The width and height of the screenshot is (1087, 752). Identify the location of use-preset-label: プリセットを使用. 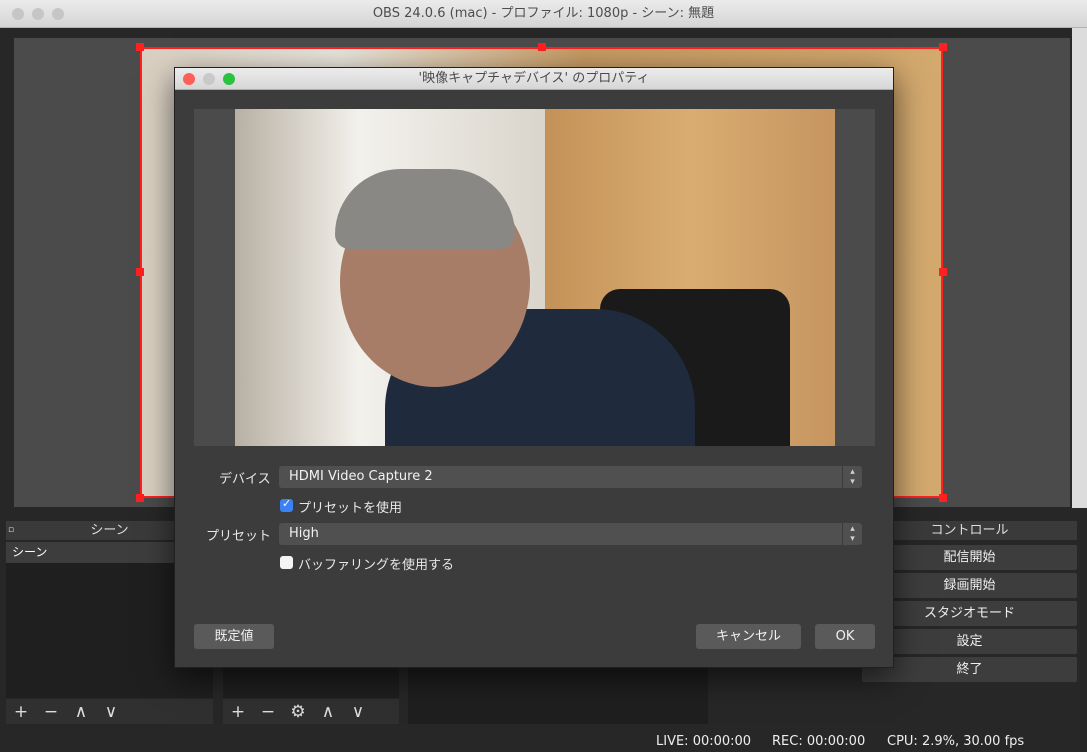
(350, 508).